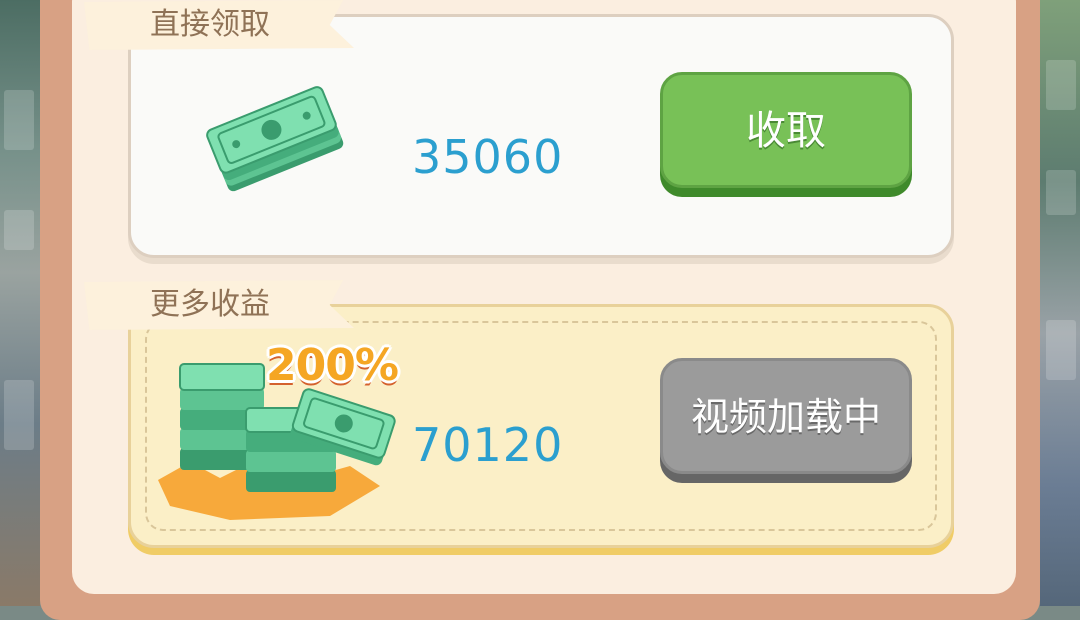  I want to click on direct-collect-label: 直接领取, so click(219, 25).